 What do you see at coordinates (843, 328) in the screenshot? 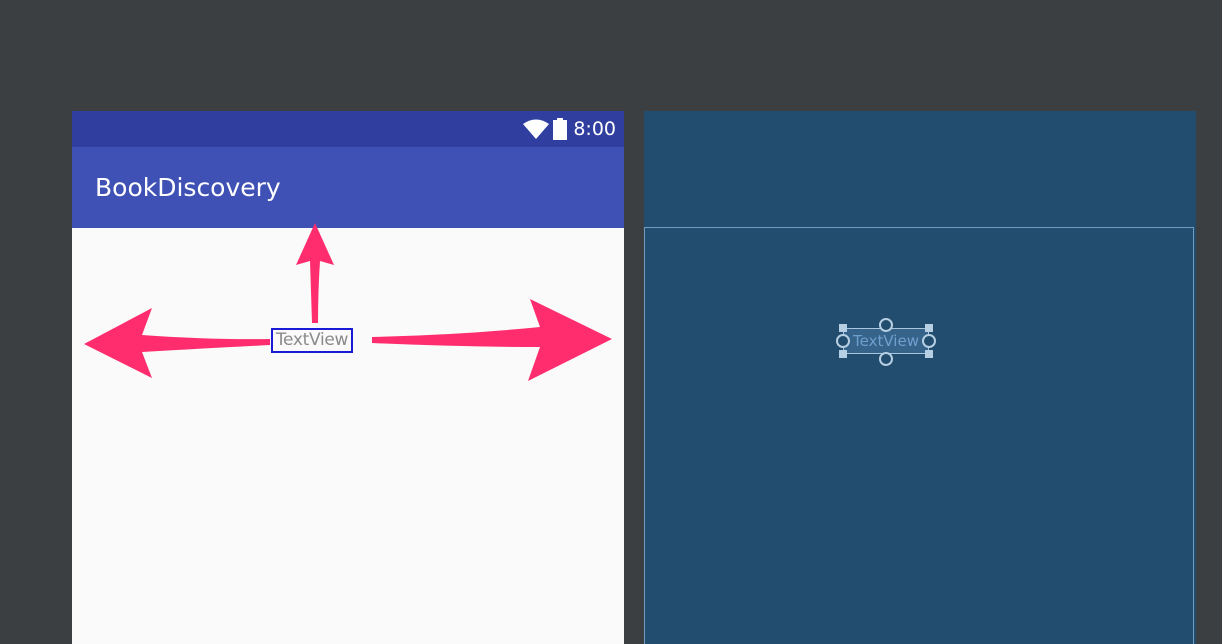
I see `resize-handle-top-left` at bounding box center [843, 328].